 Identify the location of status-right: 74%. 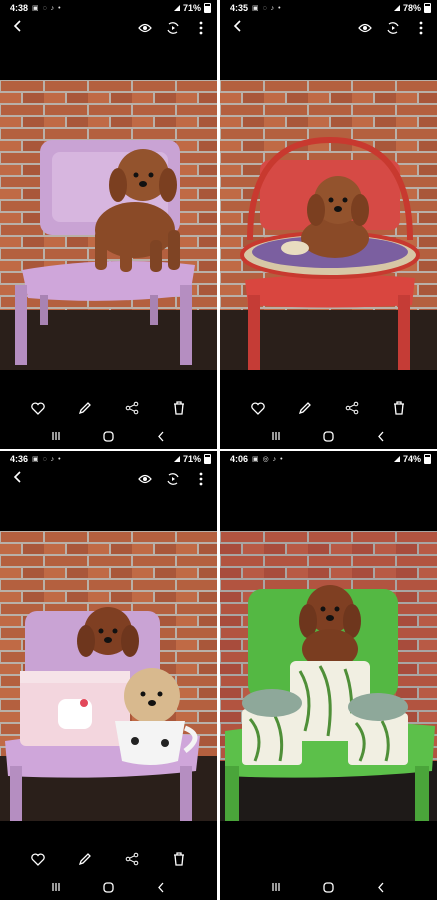
(412, 459).